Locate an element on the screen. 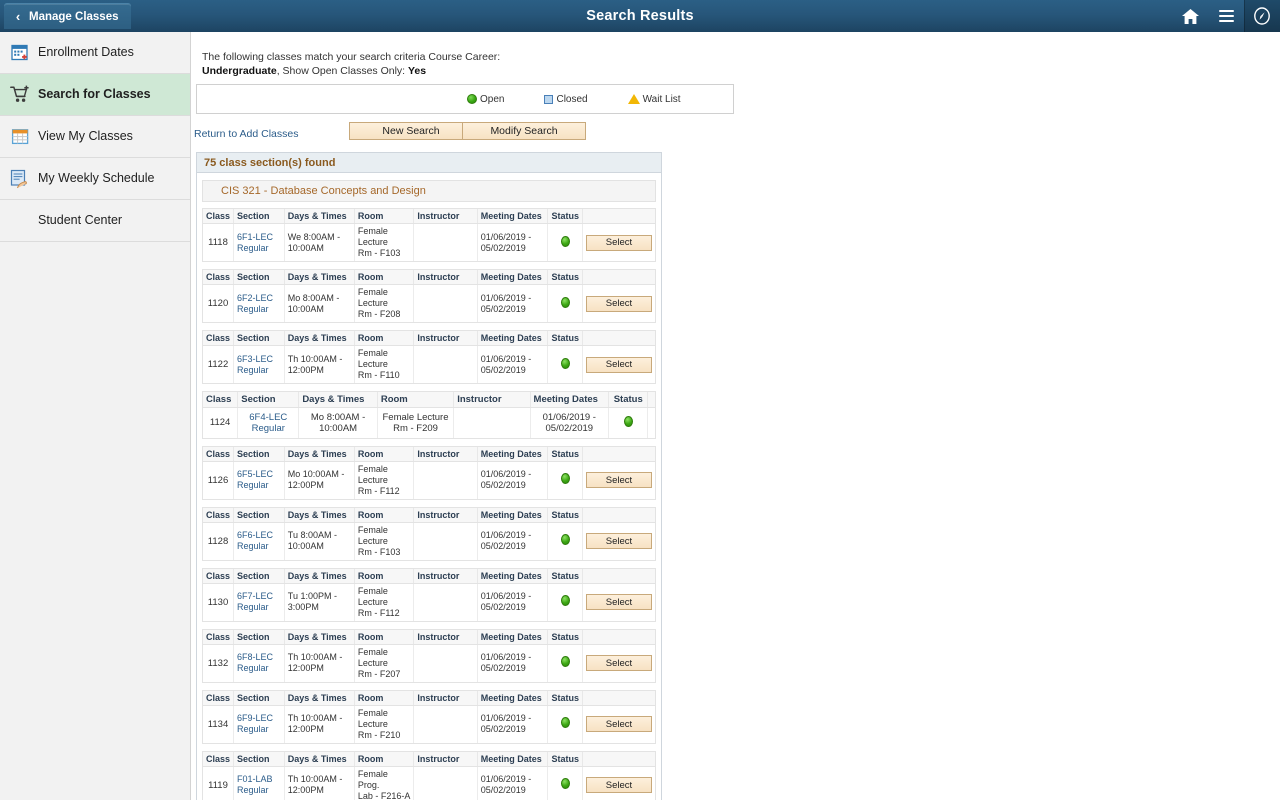  modify-search-button: Modify Search is located at coordinates (524, 131).